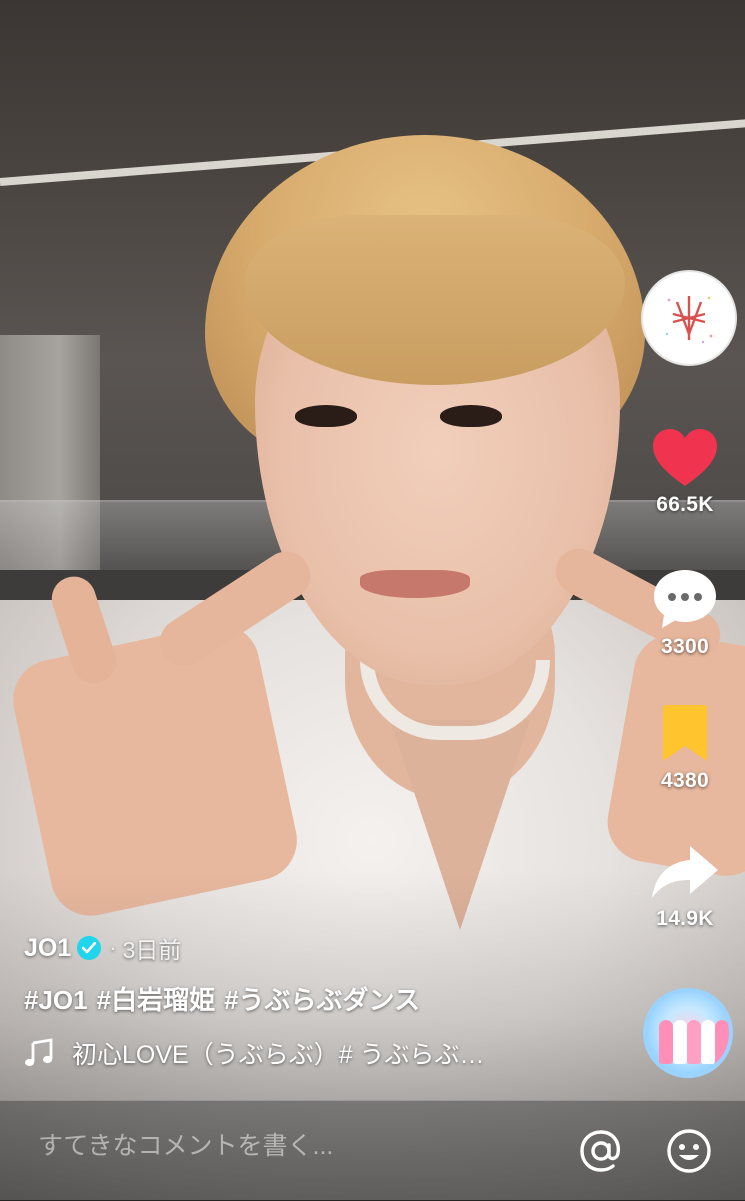  Describe the element at coordinates (89, 948) in the screenshot. I see `verified-badge-icon` at that location.